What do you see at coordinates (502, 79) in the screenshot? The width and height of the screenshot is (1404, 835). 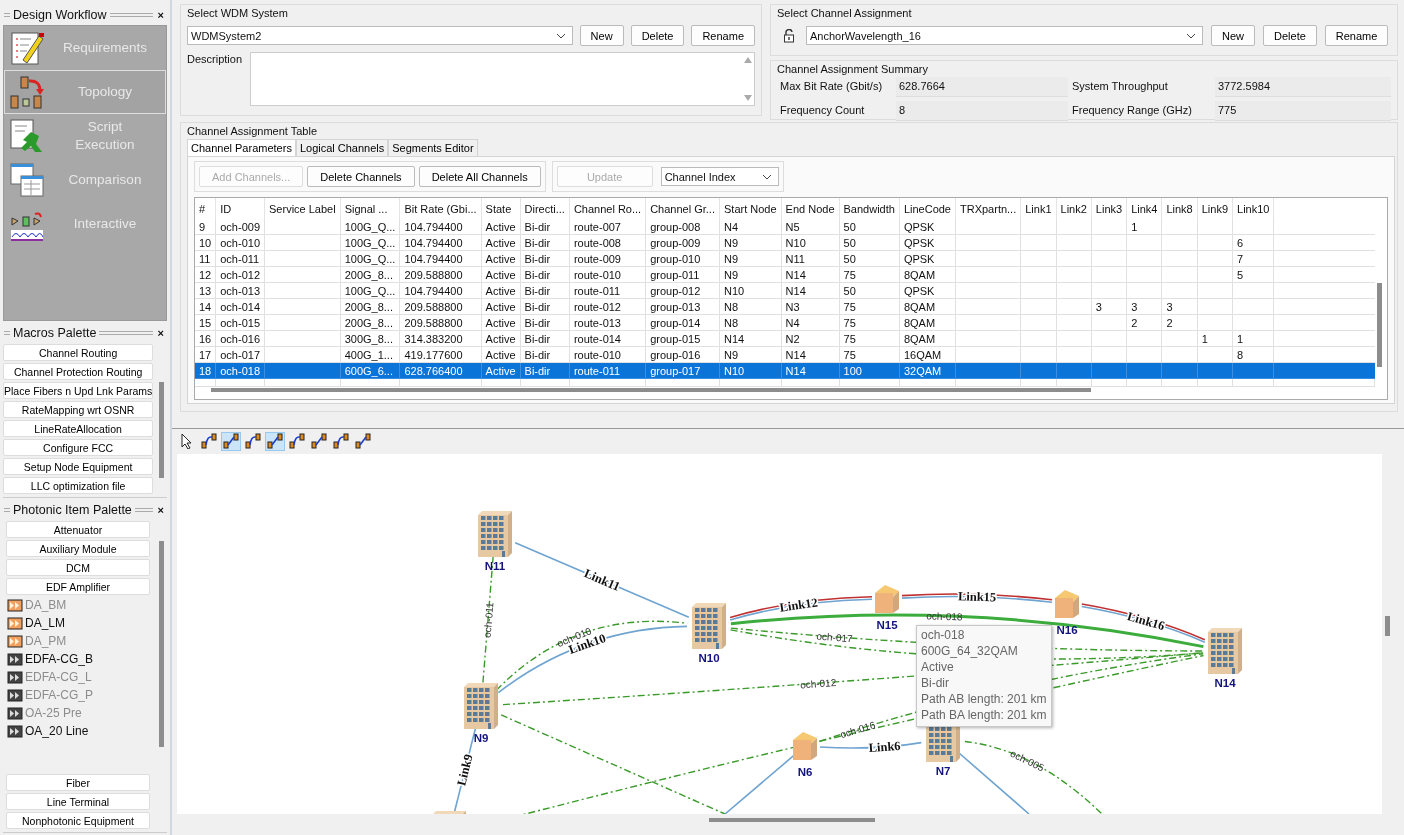 I see `description-field` at bounding box center [502, 79].